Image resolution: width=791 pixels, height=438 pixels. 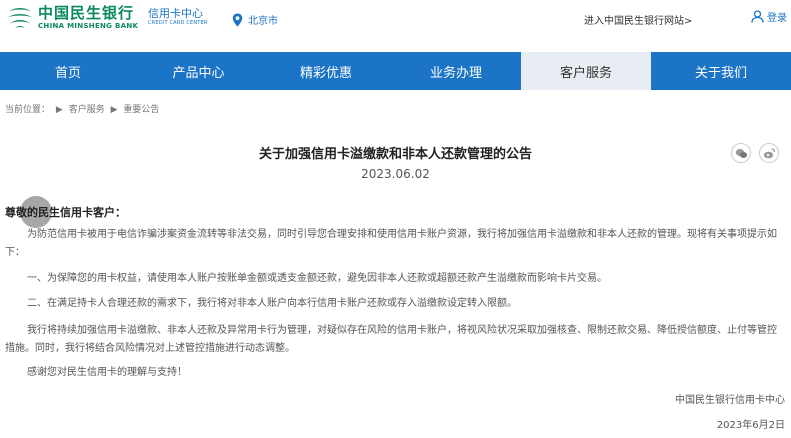 I want to click on nav-services: 业务办理, so click(x=456, y=71).